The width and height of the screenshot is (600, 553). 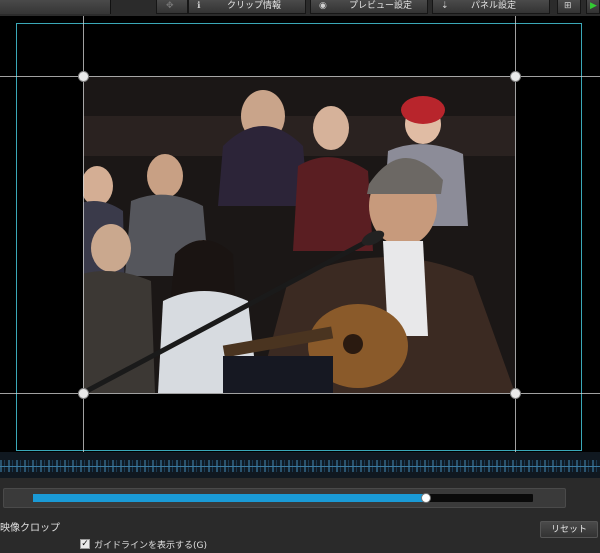 What do you see at coordinates (515, 76) in the screenshot?
I see `crop-handle-top-right` at bounding box center [515, 76].